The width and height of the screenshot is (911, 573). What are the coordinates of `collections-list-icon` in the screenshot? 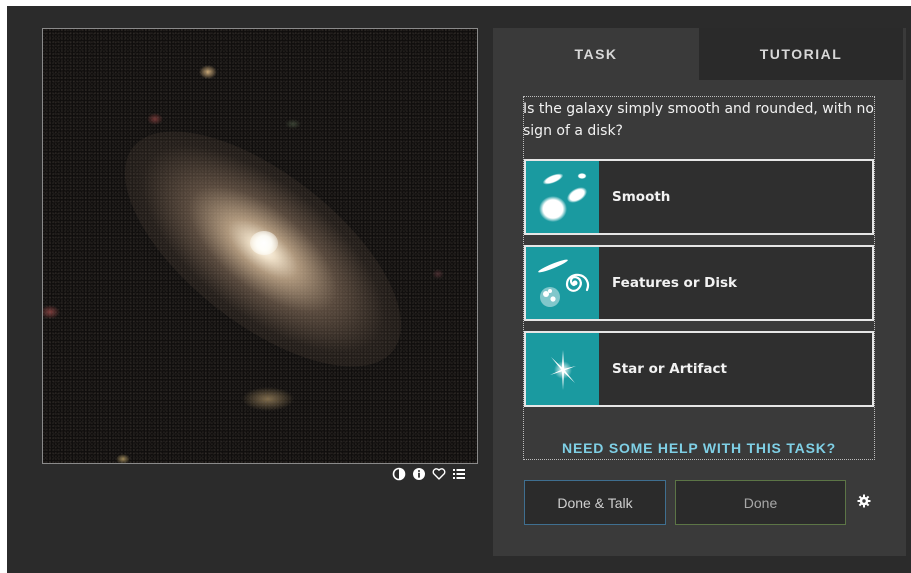 It's located at (459, 474).